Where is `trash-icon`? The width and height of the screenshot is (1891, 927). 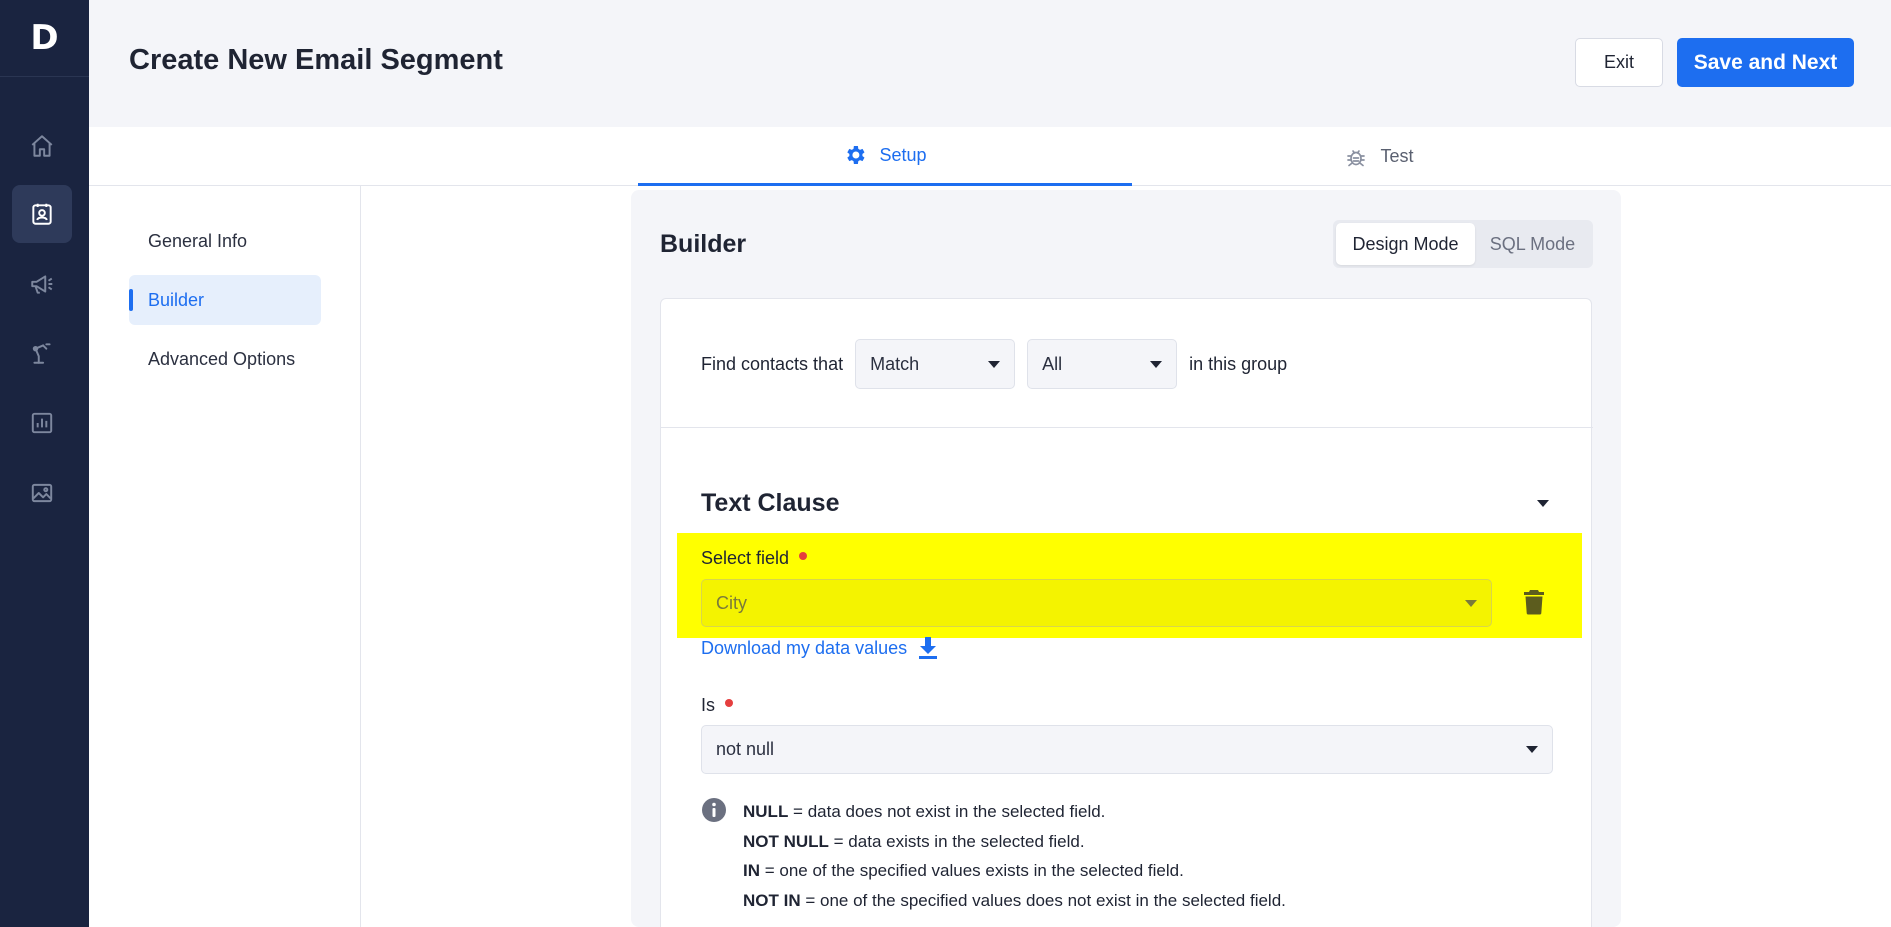
trash-icon is located at coordinates (1534, 602).